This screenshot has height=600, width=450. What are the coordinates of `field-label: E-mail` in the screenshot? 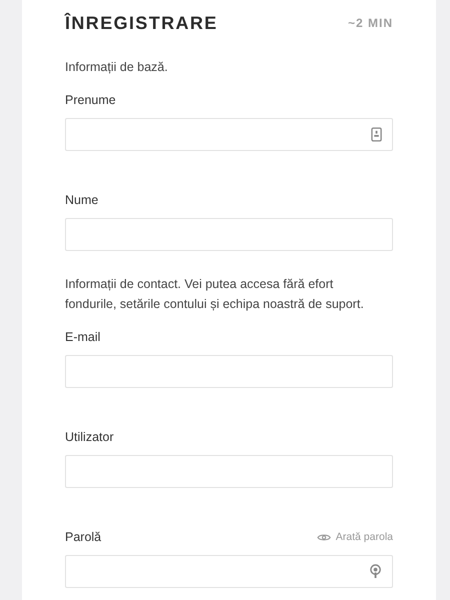 It's located at (82, 337).